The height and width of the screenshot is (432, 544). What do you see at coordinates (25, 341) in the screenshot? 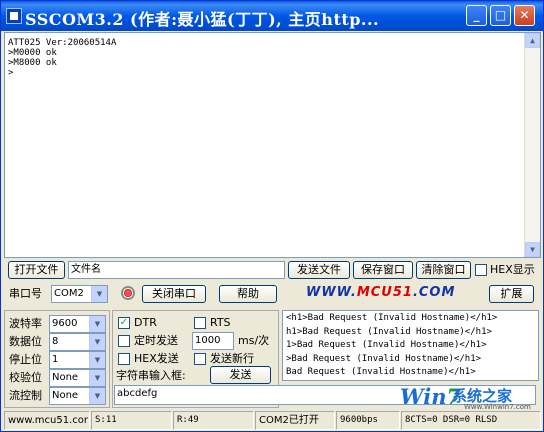
I see `databits-label: 数据位` at bounding box center [25, 341].